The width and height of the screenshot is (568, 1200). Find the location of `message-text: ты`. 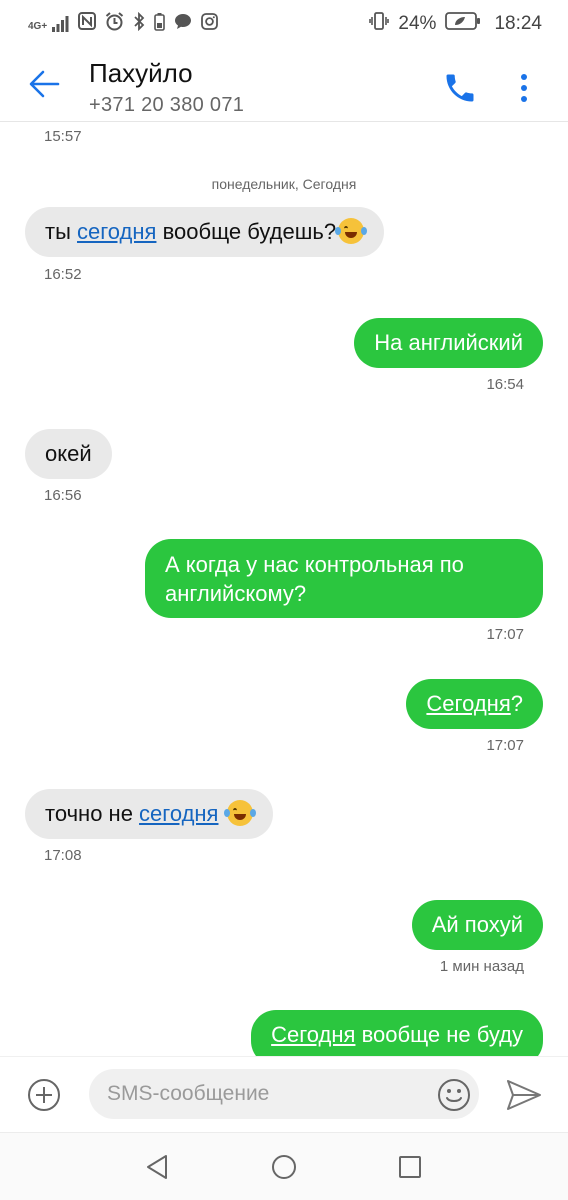

message-text: ты is located at coordinates (61, 231).